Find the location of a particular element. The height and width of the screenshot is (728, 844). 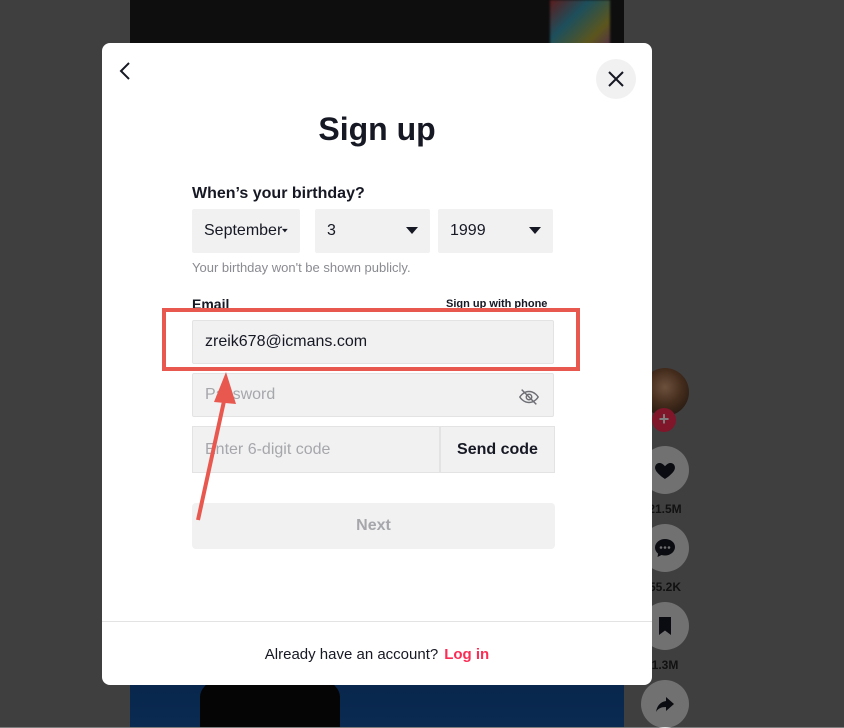

next-button: Next is located at coordinates (373, 526).